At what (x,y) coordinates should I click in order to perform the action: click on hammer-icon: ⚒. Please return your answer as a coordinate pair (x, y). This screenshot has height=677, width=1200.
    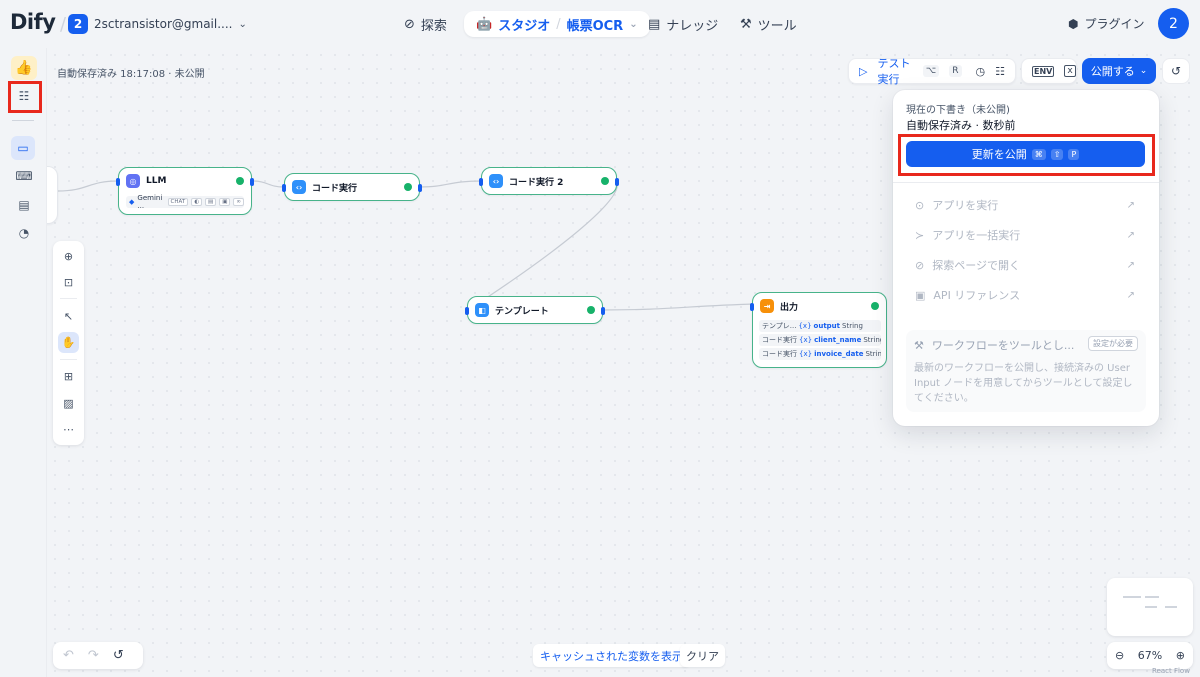
    Looking at the image, I should click on (919, 345).